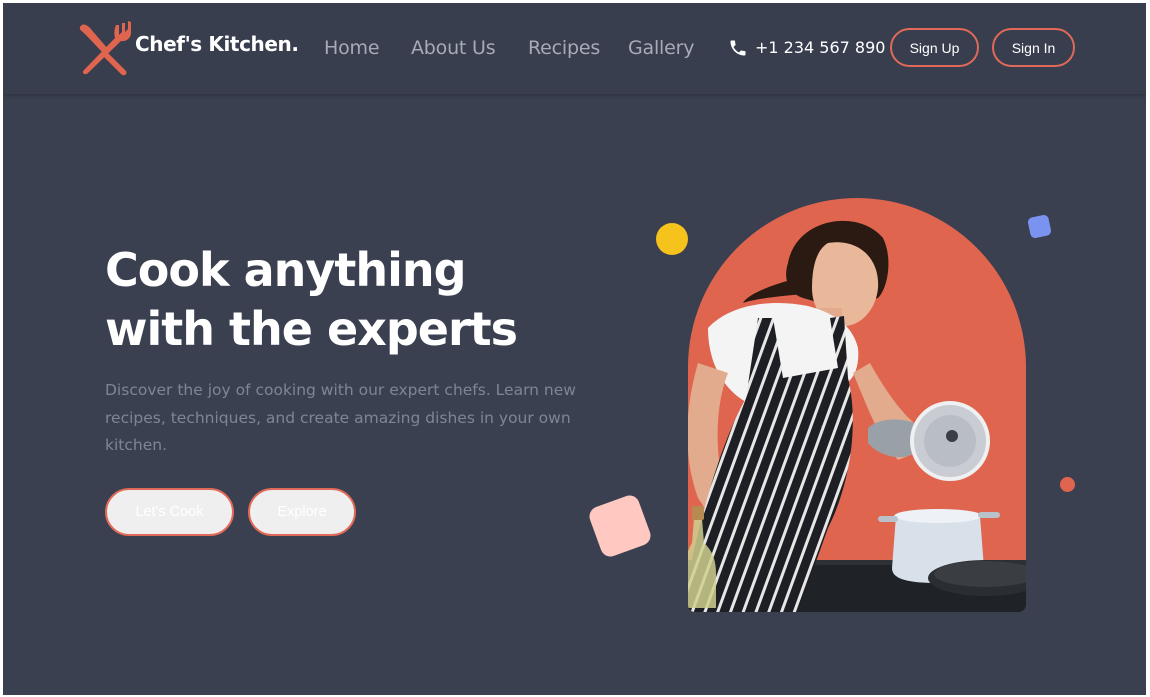 This screenshot has width=1150, height=697. Describe the element at coordinates (1033, 47) in the screenshot. I see `sign-in-button: Sign In` at that location.